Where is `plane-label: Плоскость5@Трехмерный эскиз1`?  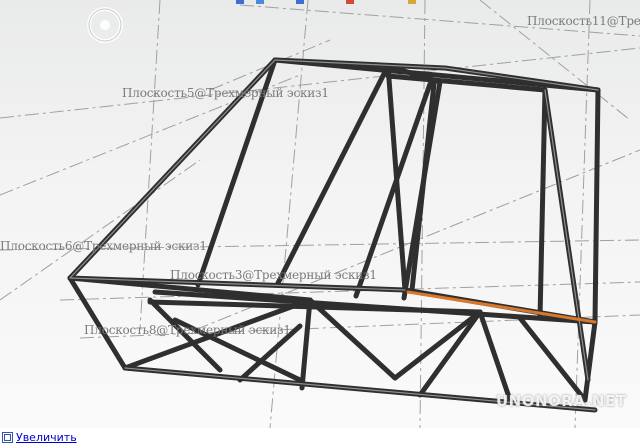 plane-label: Плоскость5@Трехмерный эскиз1 is located at coordinates (225, 93).